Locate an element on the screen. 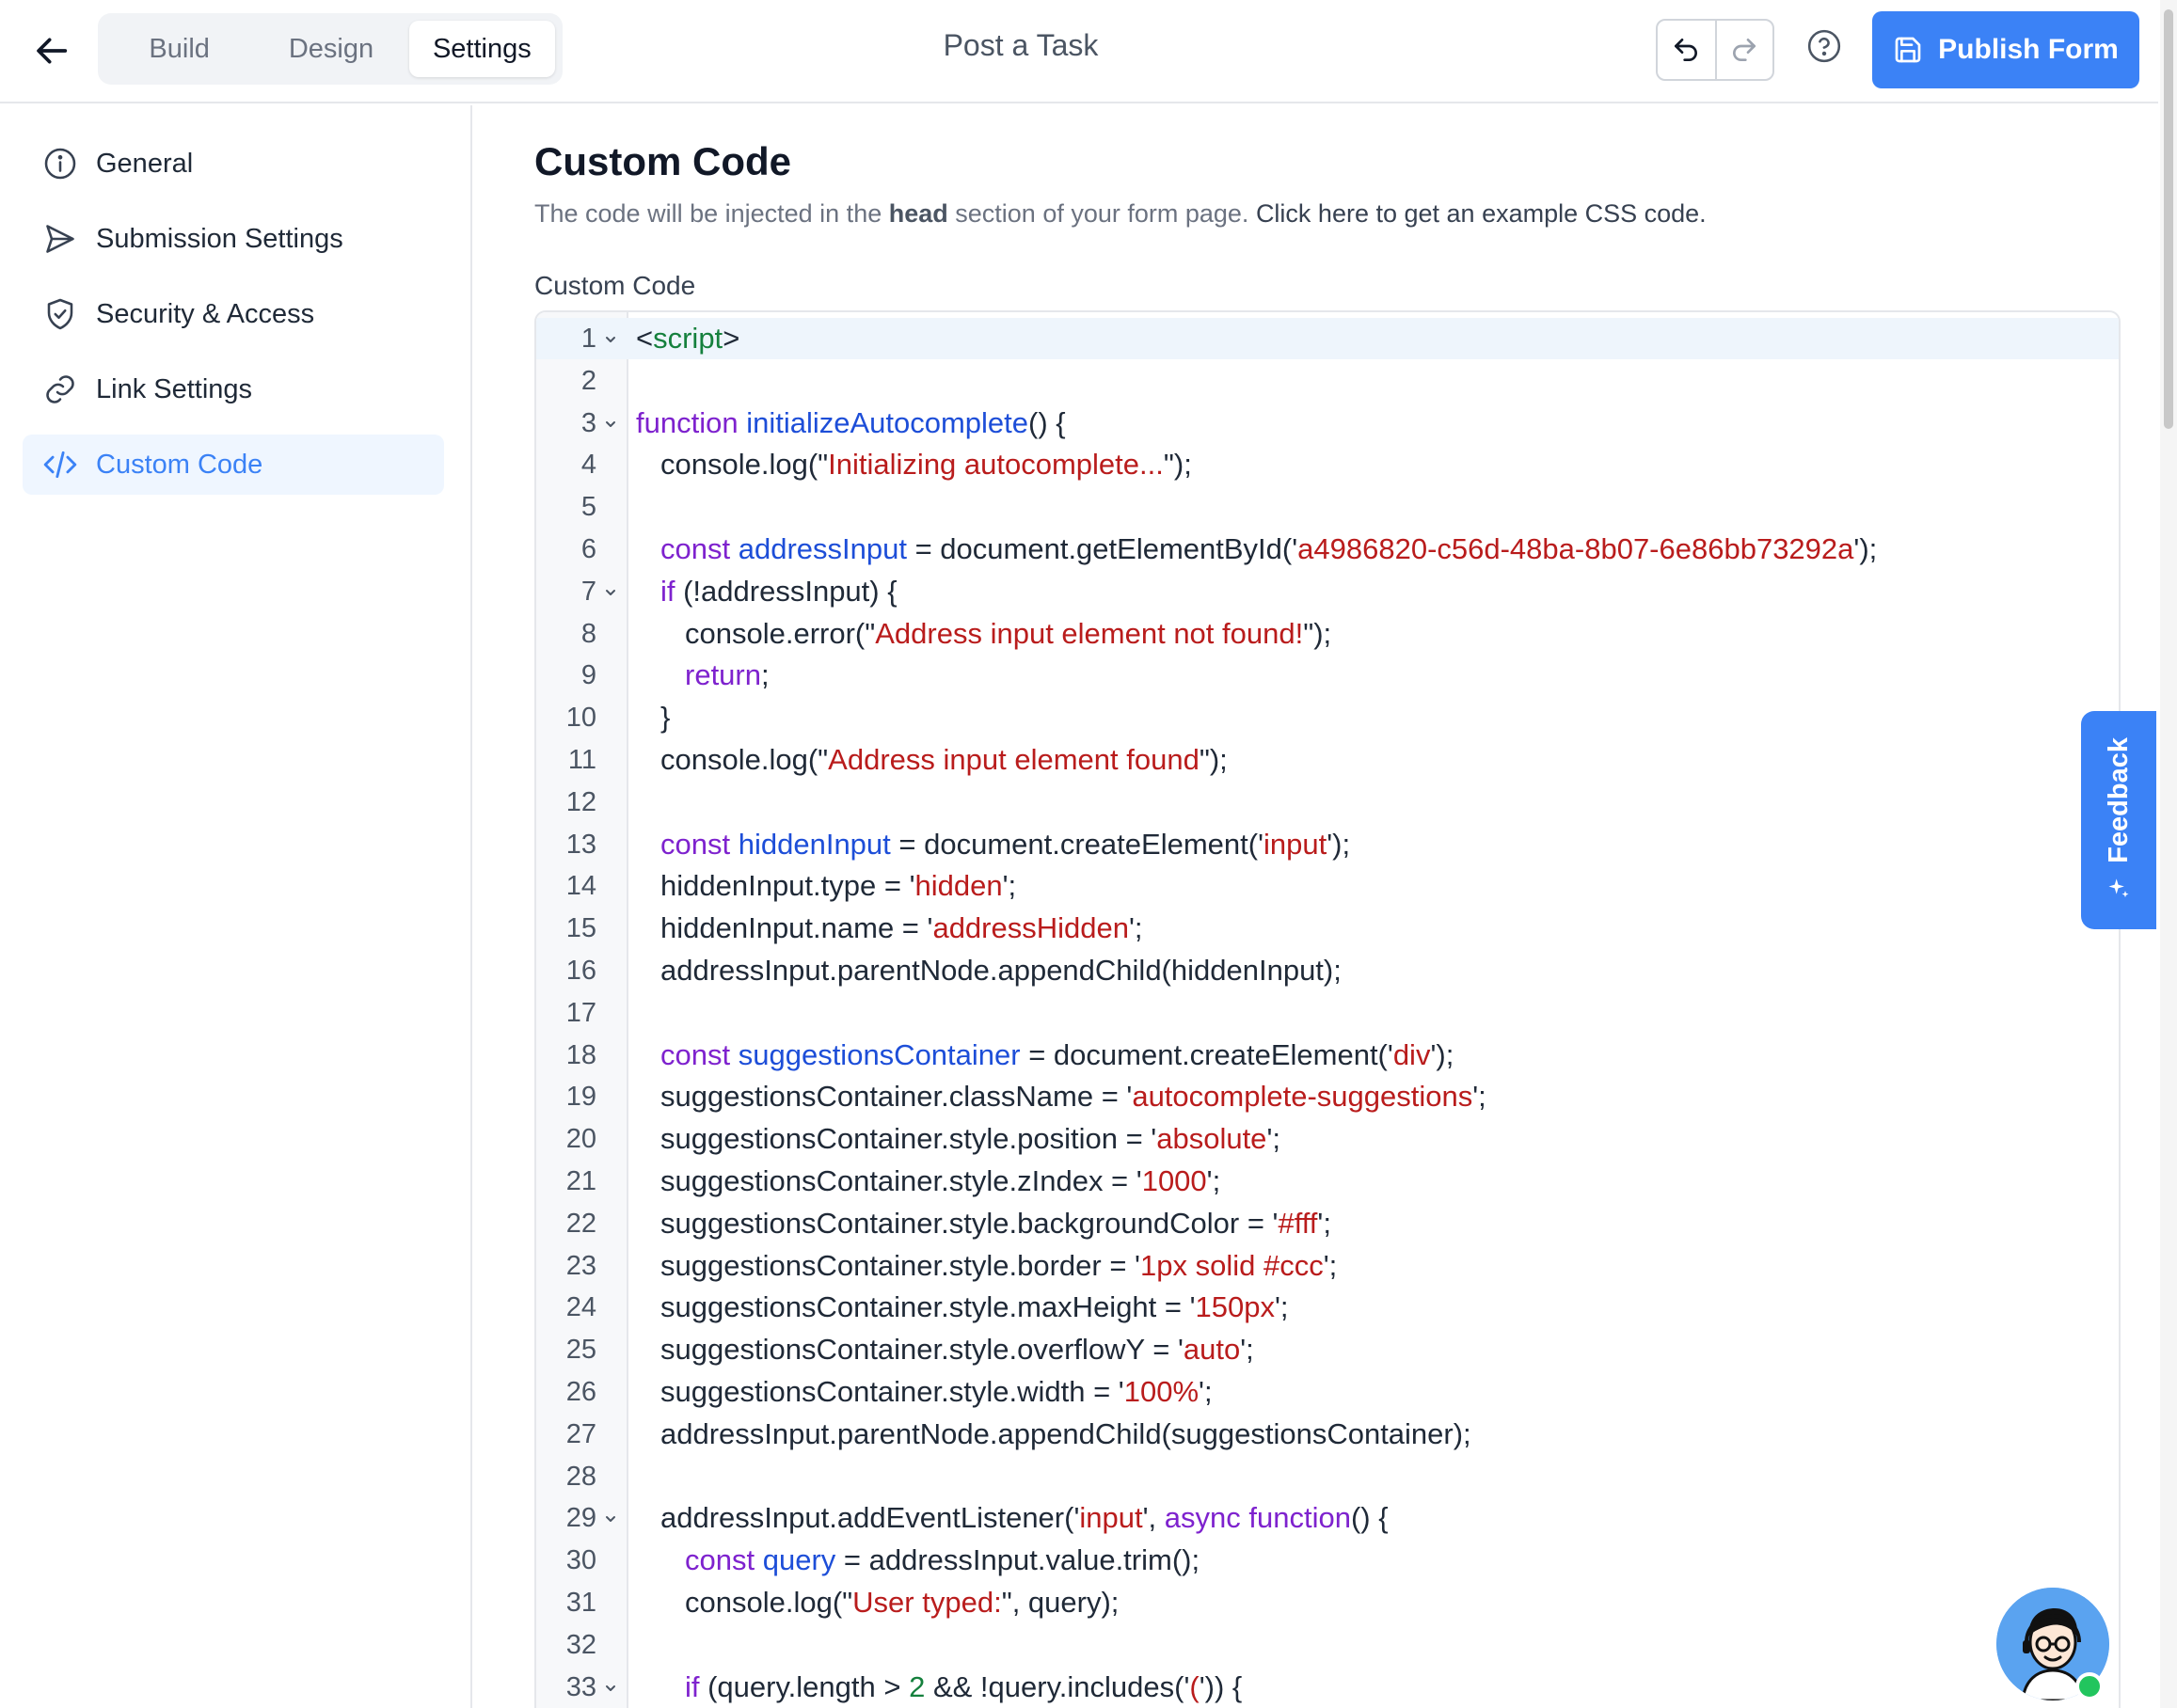 This screenshot has height=1708, width=2177. code-line: 7 if (!addressInput) { is located at coordinates (1327, 592).